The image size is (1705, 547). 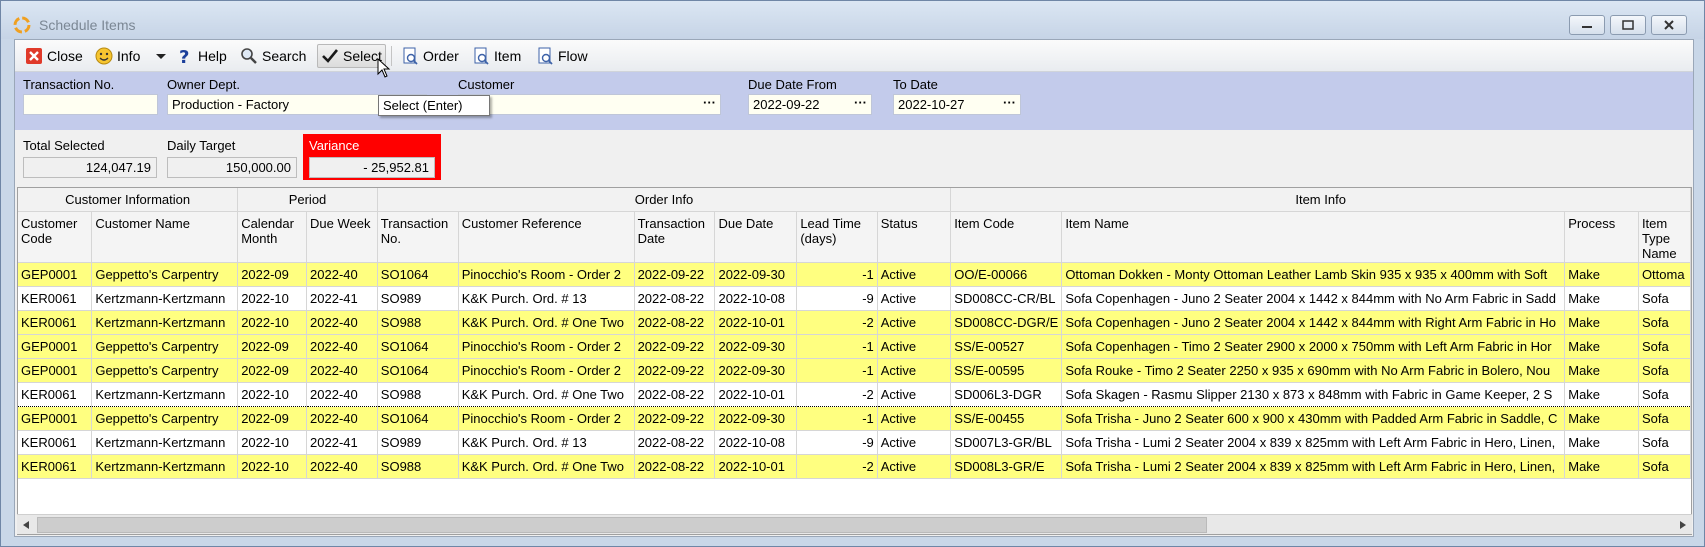 What do you see at coordinates (64, 145) in the screenshot?
I see `total-selected-label: Total Selected` at bounding box center [64, 145].